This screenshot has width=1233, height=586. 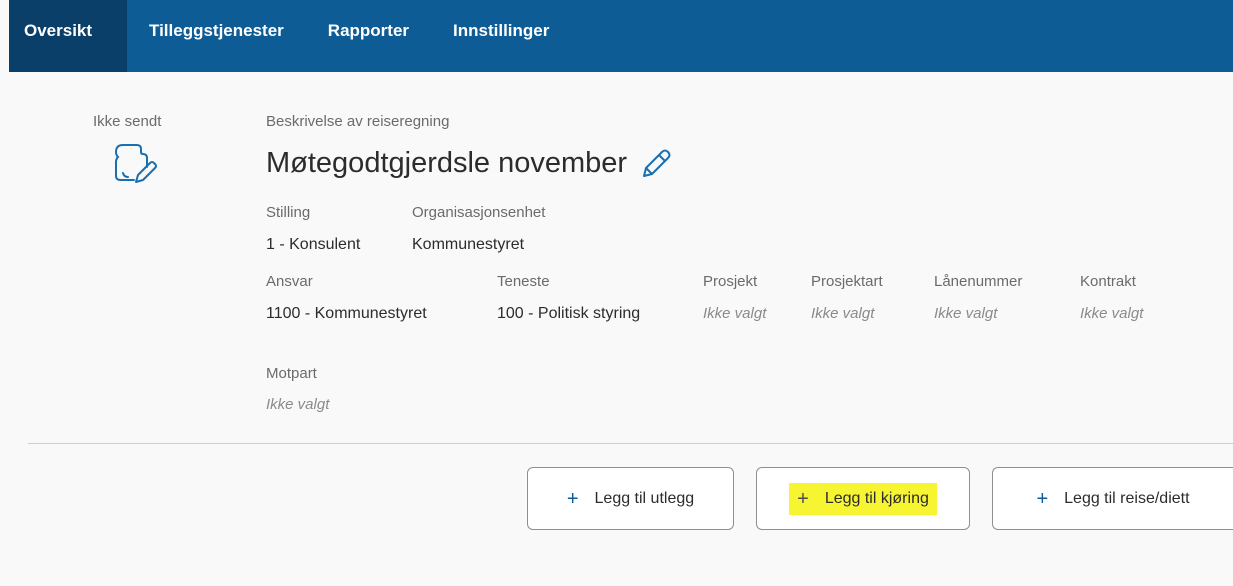 I want to click on status-label: Ikke sendt, so click(x=127, y=121).